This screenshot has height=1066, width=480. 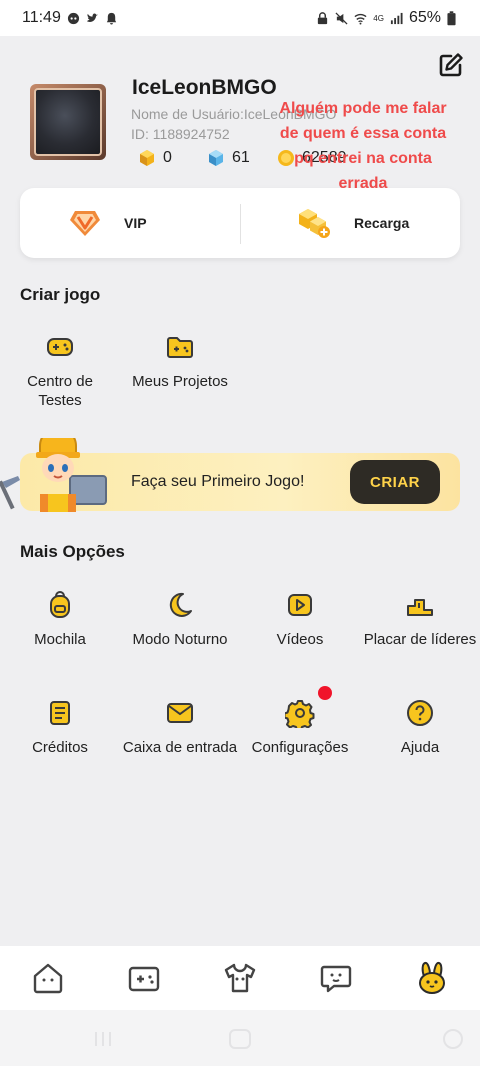 I want to click on gold-cube-count: 0, so click(x=167, y=157).